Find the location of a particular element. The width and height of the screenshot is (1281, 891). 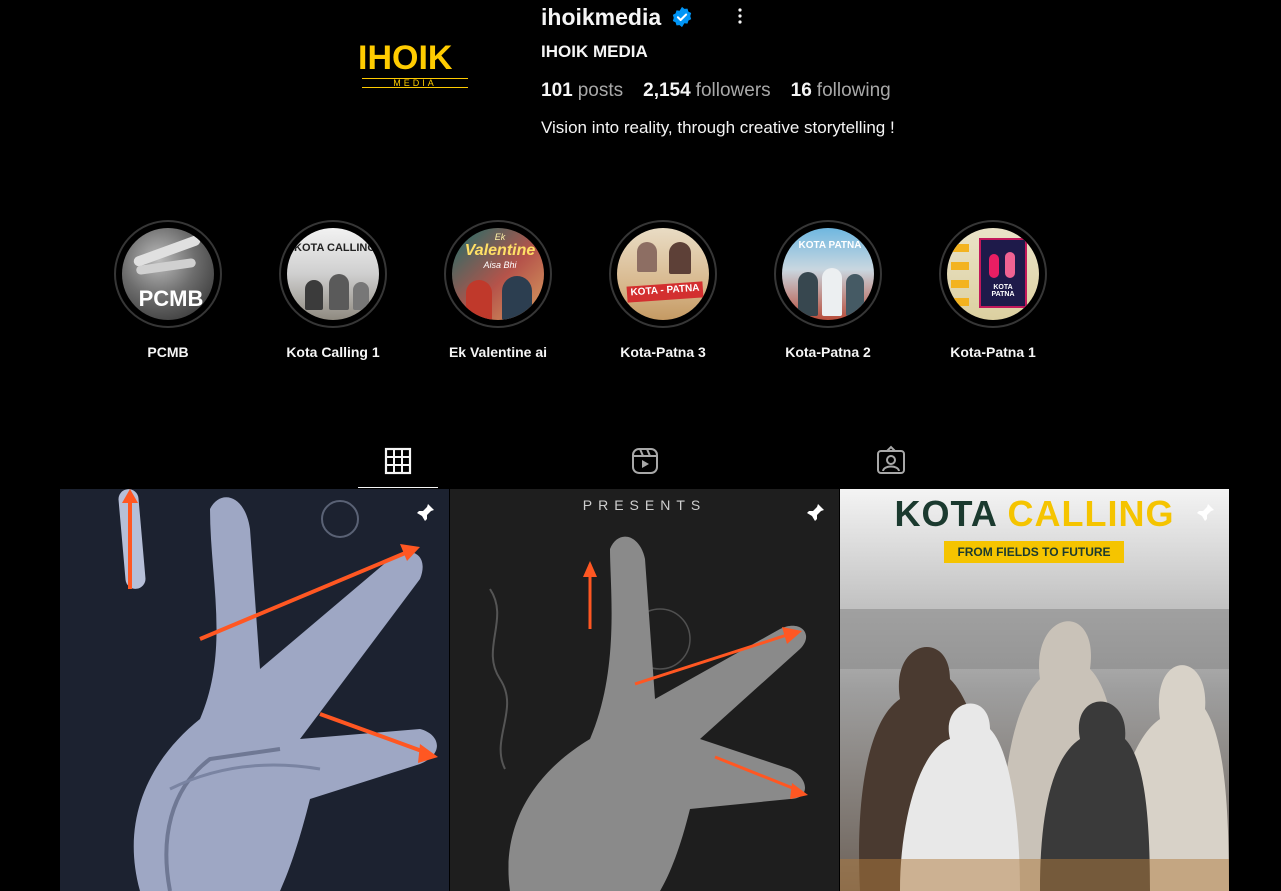

following-stat: 16 following is located at coordinates (841, 91).